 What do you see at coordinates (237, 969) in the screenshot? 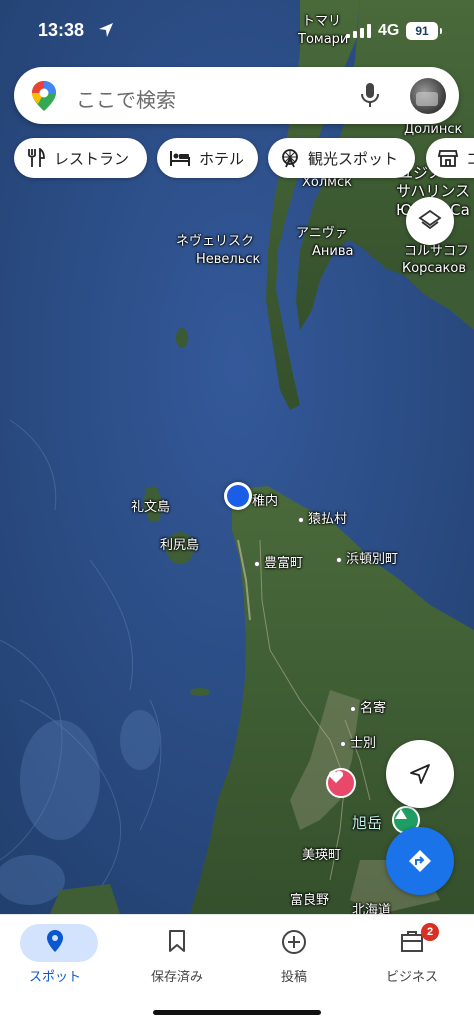
I see `bottom-navigation: スポット 保存済み 投稿 2 ビジネス` at bounding box center [237, 969].